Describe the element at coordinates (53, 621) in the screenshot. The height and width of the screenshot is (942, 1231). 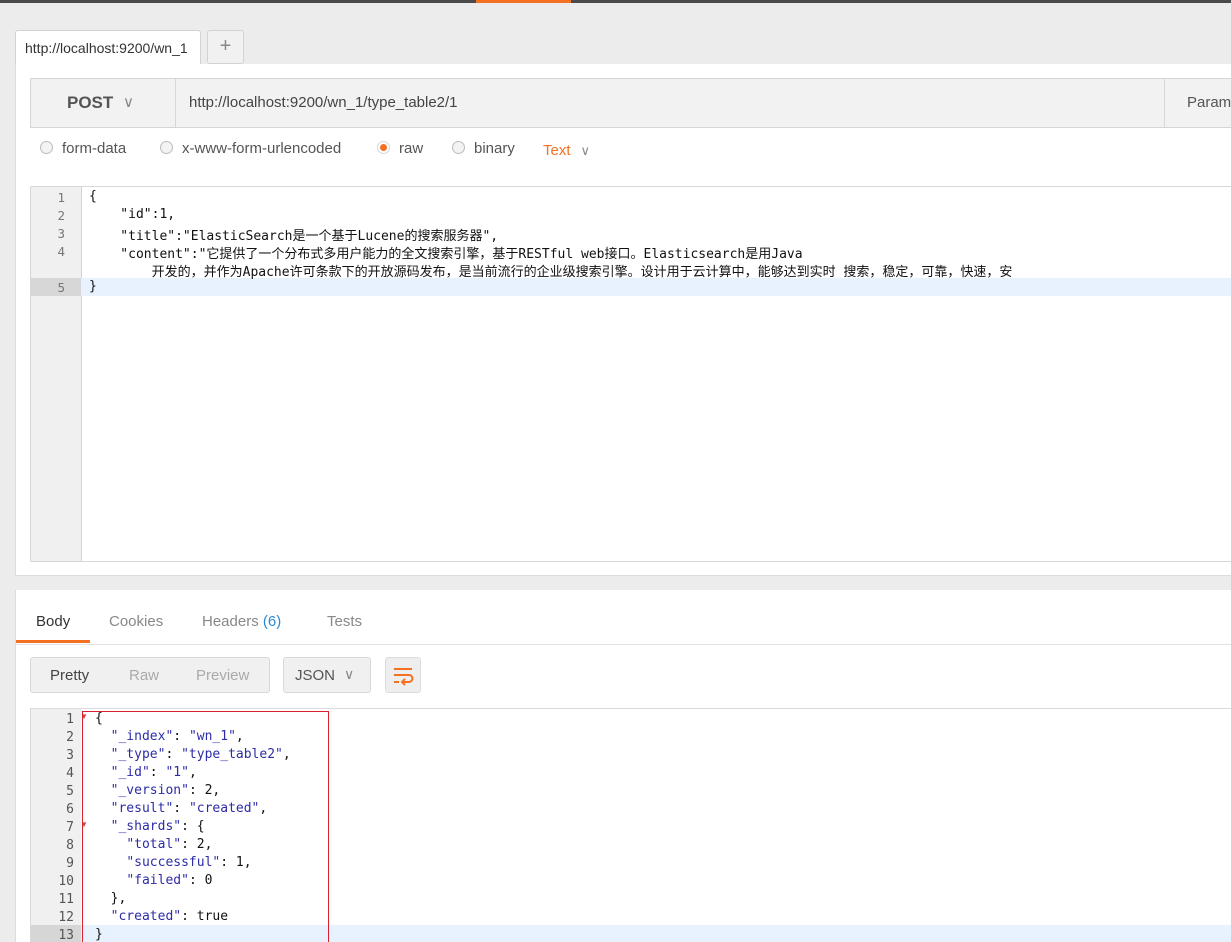
I see `tab-body: Body` at that location.